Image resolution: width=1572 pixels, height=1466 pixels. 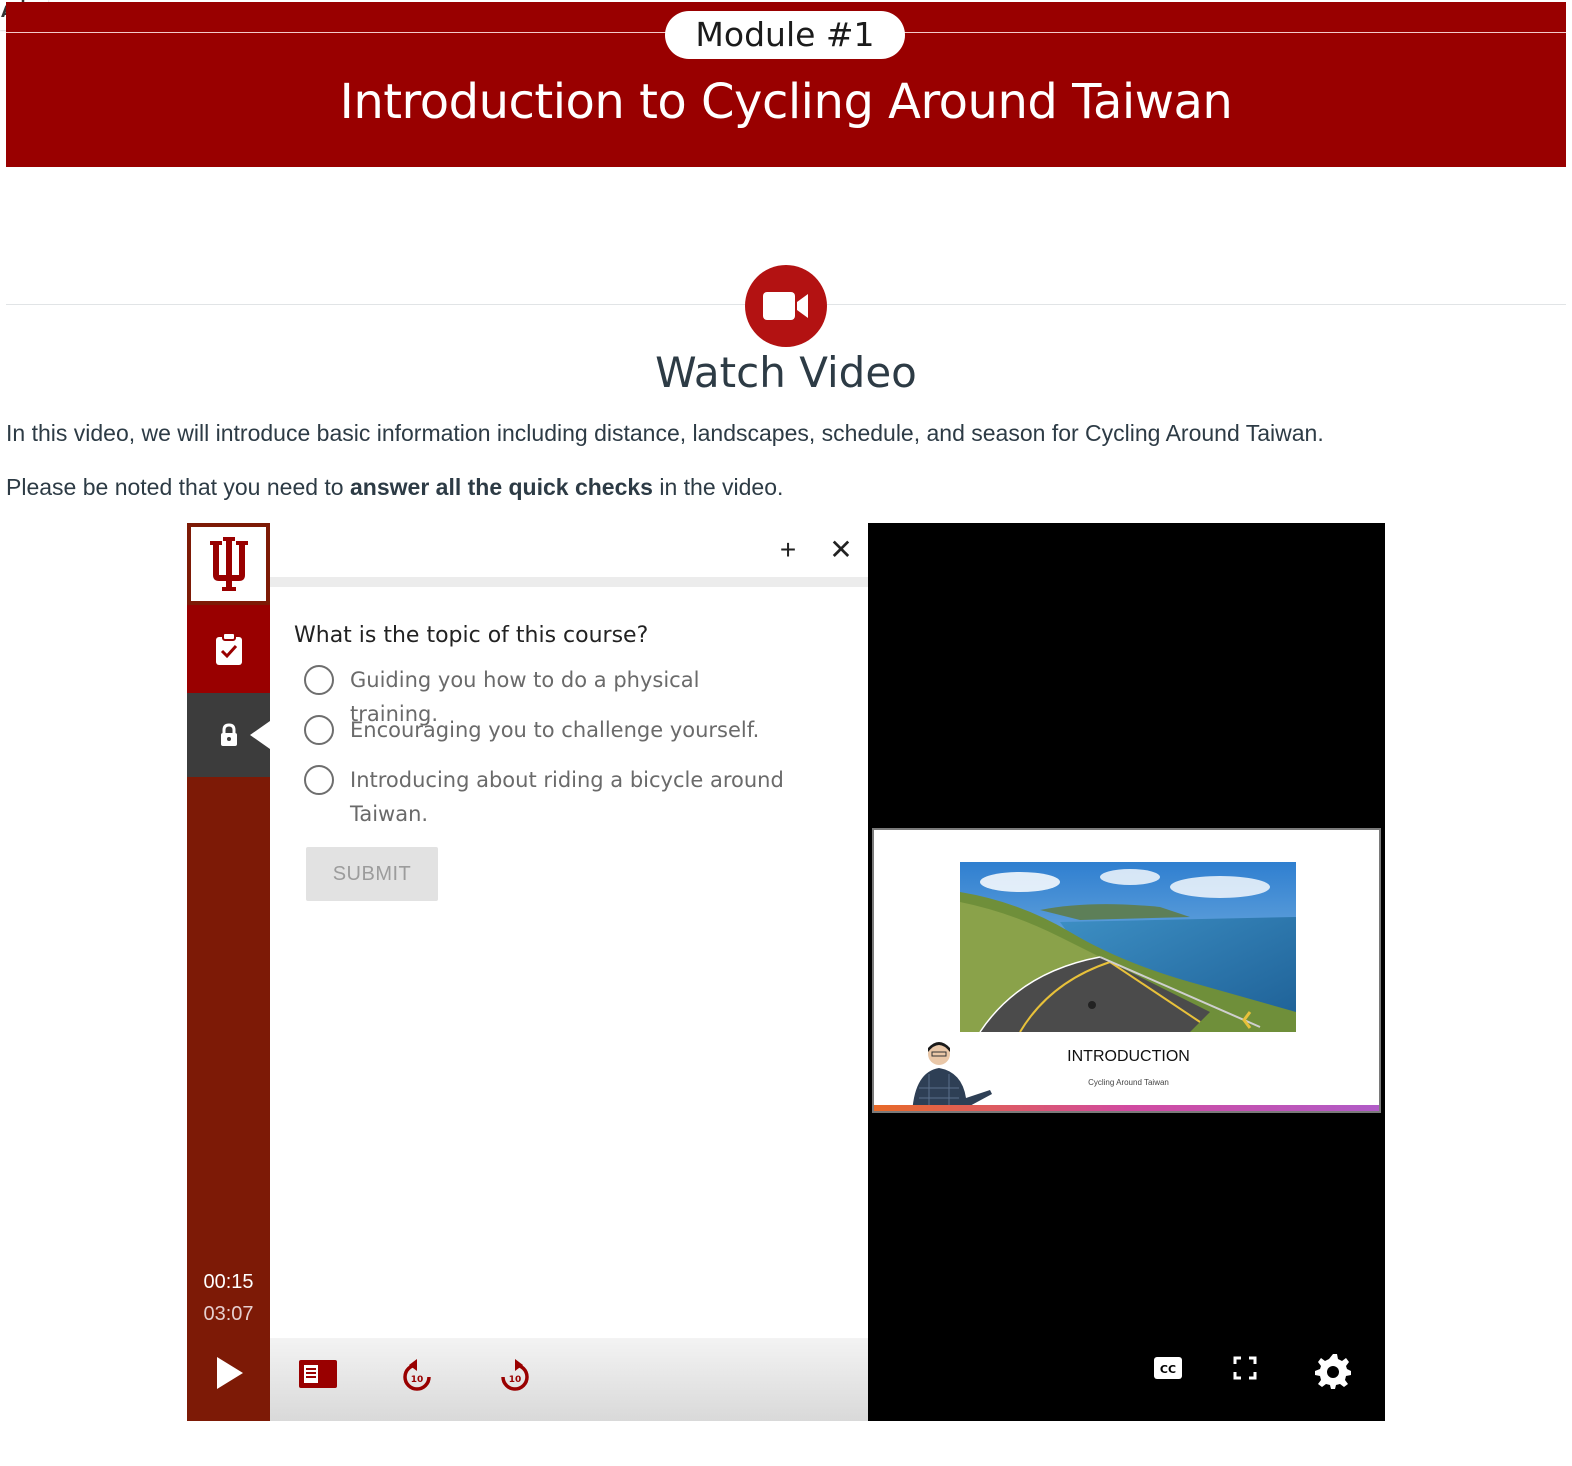 I want to click on total-time: 03:07, so click(x=228, y=1314).